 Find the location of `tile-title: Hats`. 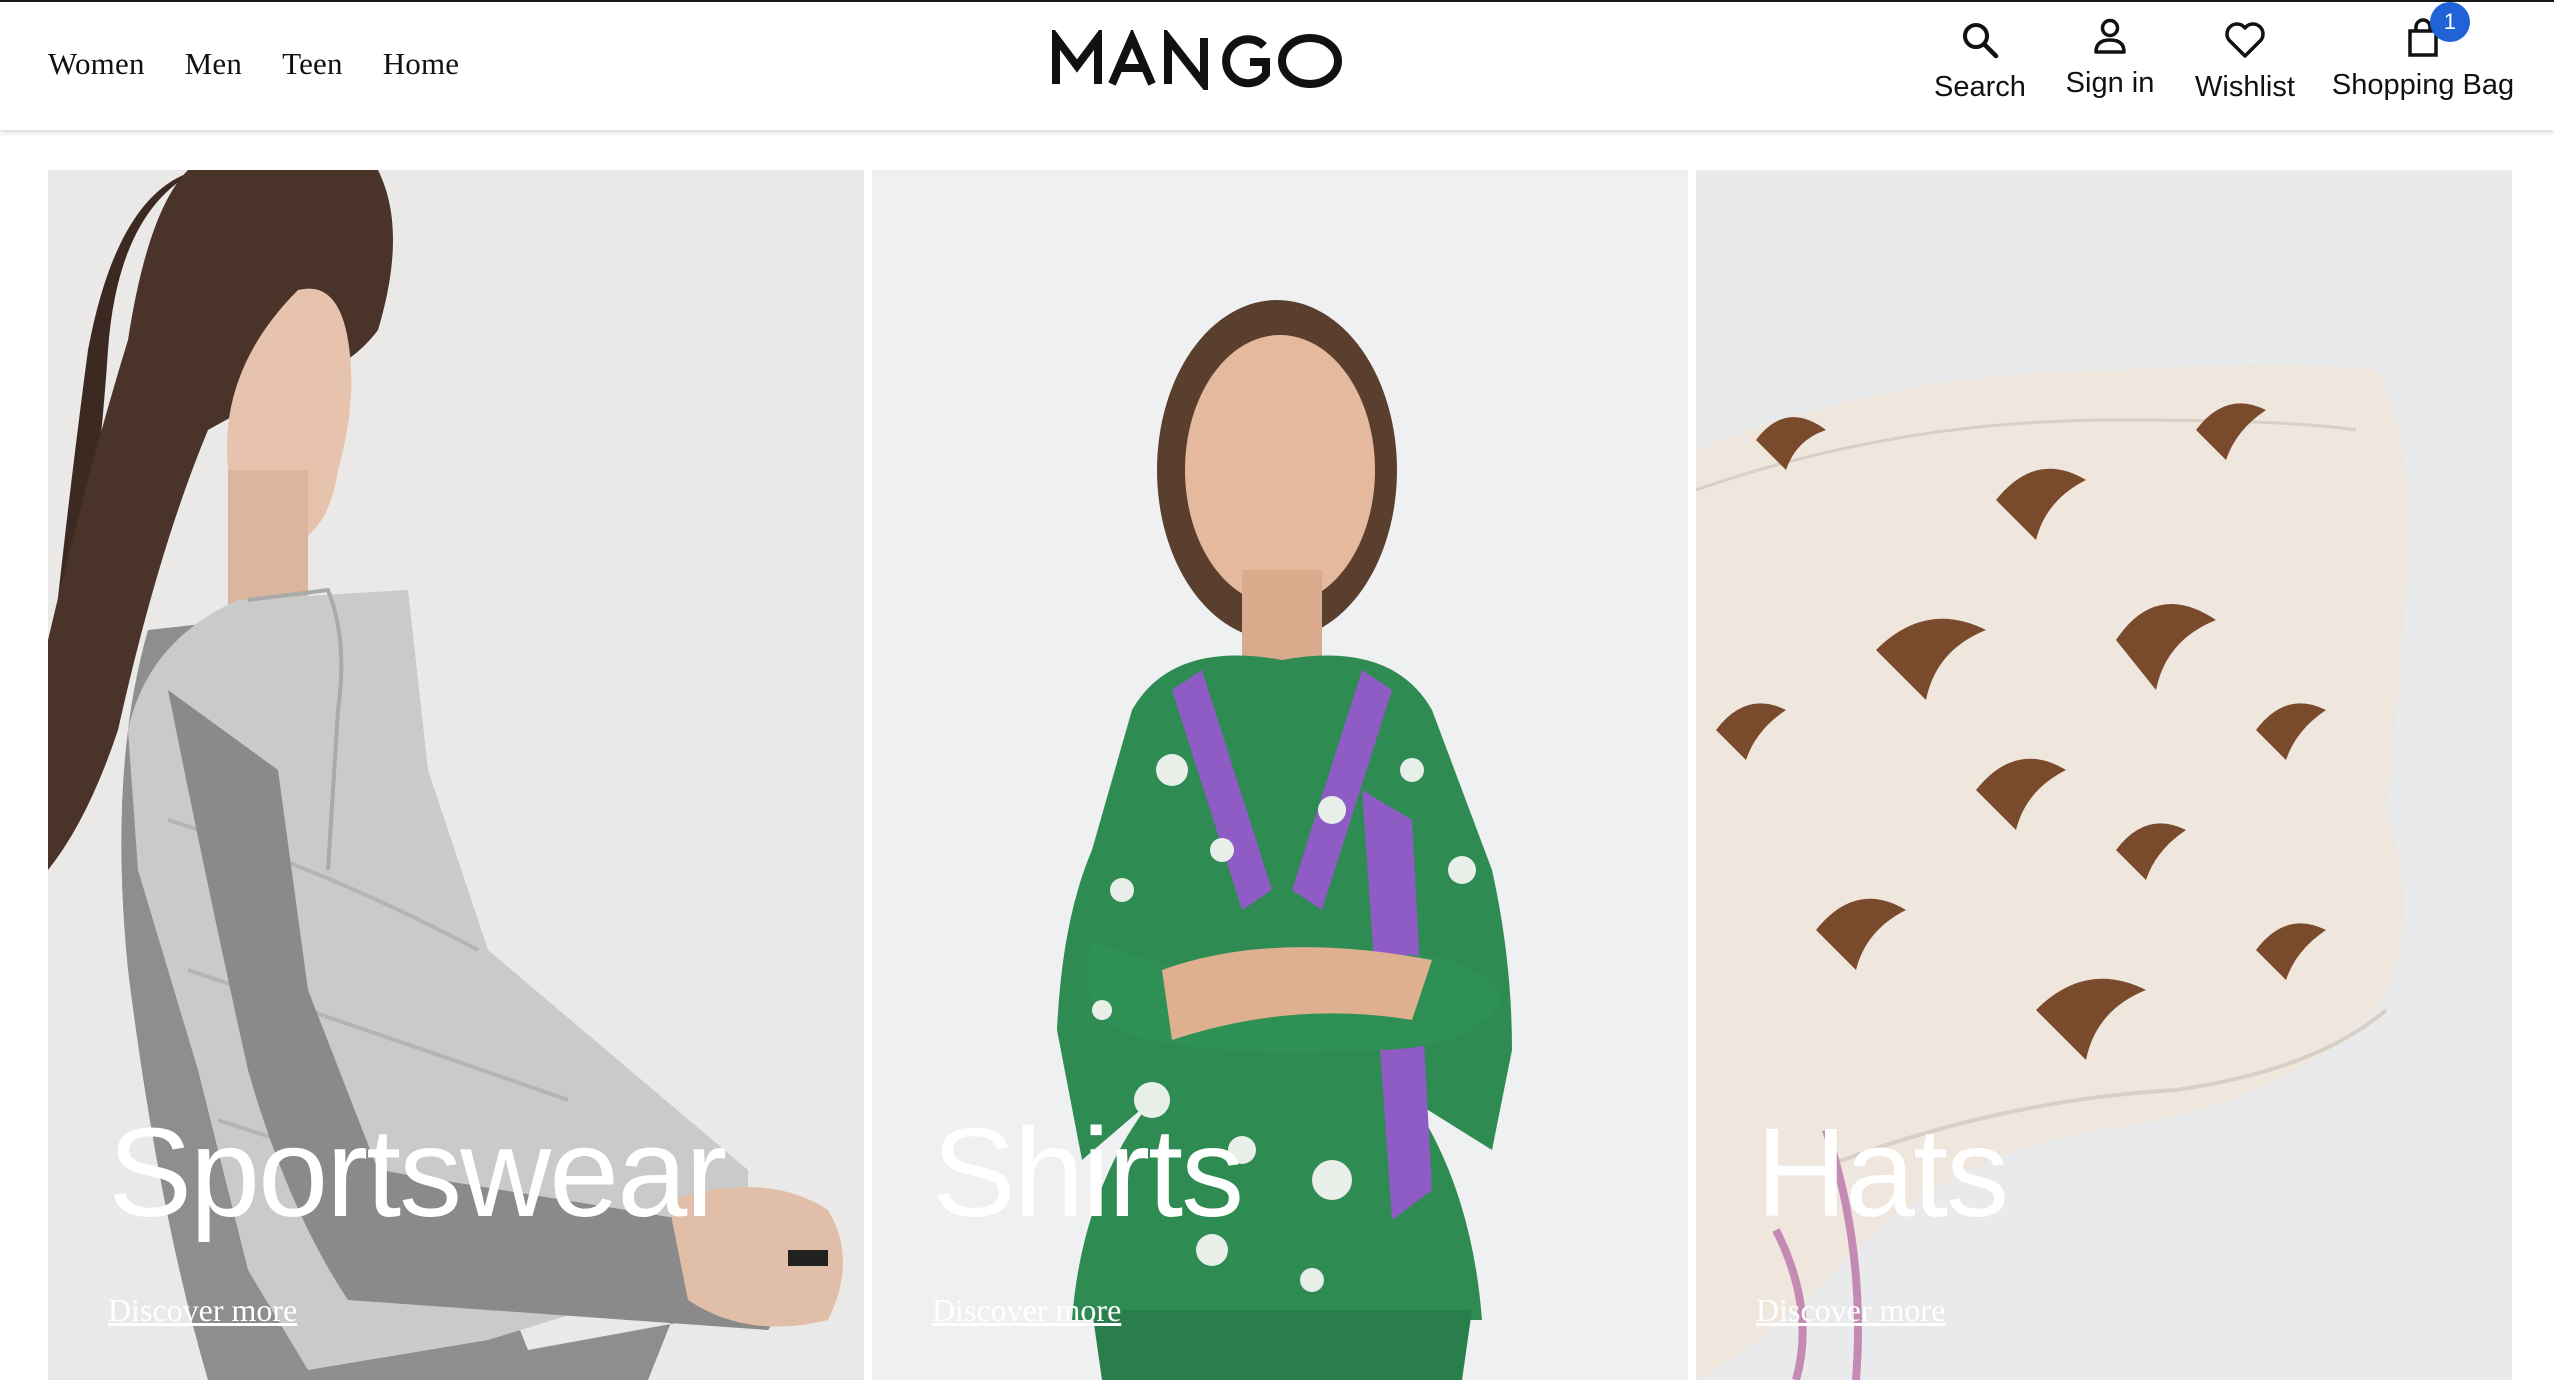

tile-title: Hats is located at coordinates (1882, 1172).